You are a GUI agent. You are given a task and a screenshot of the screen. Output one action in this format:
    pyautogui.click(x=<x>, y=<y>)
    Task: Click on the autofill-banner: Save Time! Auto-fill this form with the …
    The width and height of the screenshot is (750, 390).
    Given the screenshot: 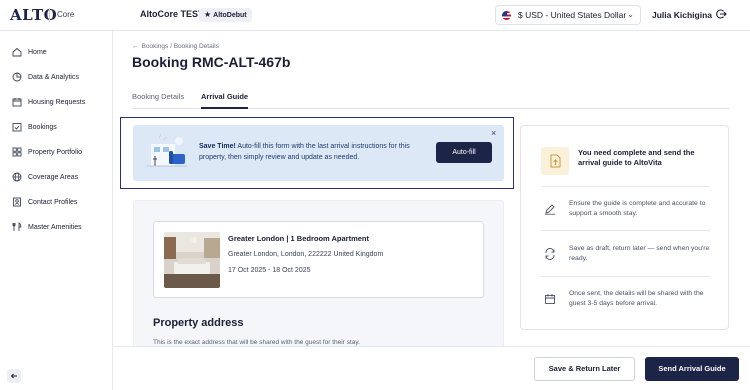 What is the action you would take?
    pyautogui.click(x=318, y=153)
    